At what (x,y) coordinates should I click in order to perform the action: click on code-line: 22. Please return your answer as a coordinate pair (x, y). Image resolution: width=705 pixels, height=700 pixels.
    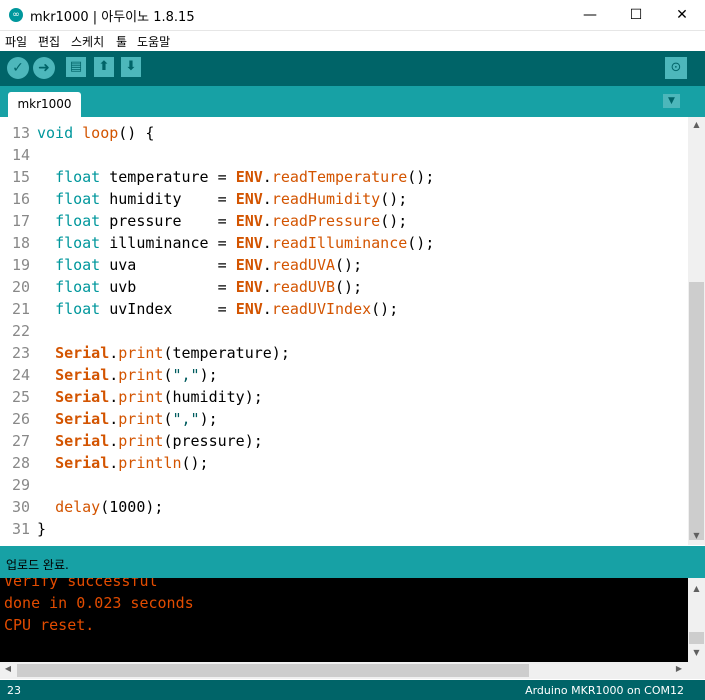
    Looking at the image, I should click on (344, 331).